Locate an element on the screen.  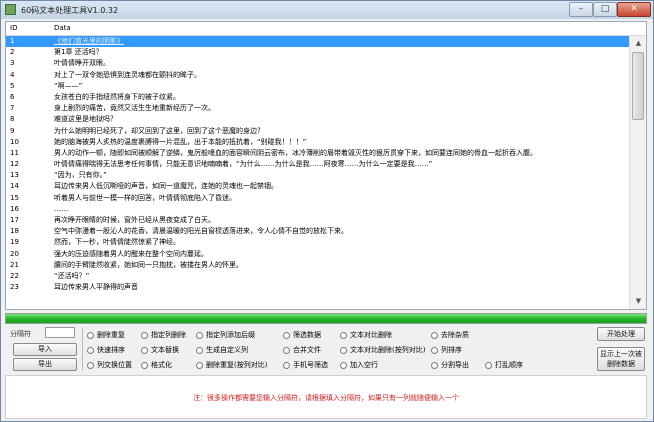
maximize-button: □ is located at coordinates (605, 9).